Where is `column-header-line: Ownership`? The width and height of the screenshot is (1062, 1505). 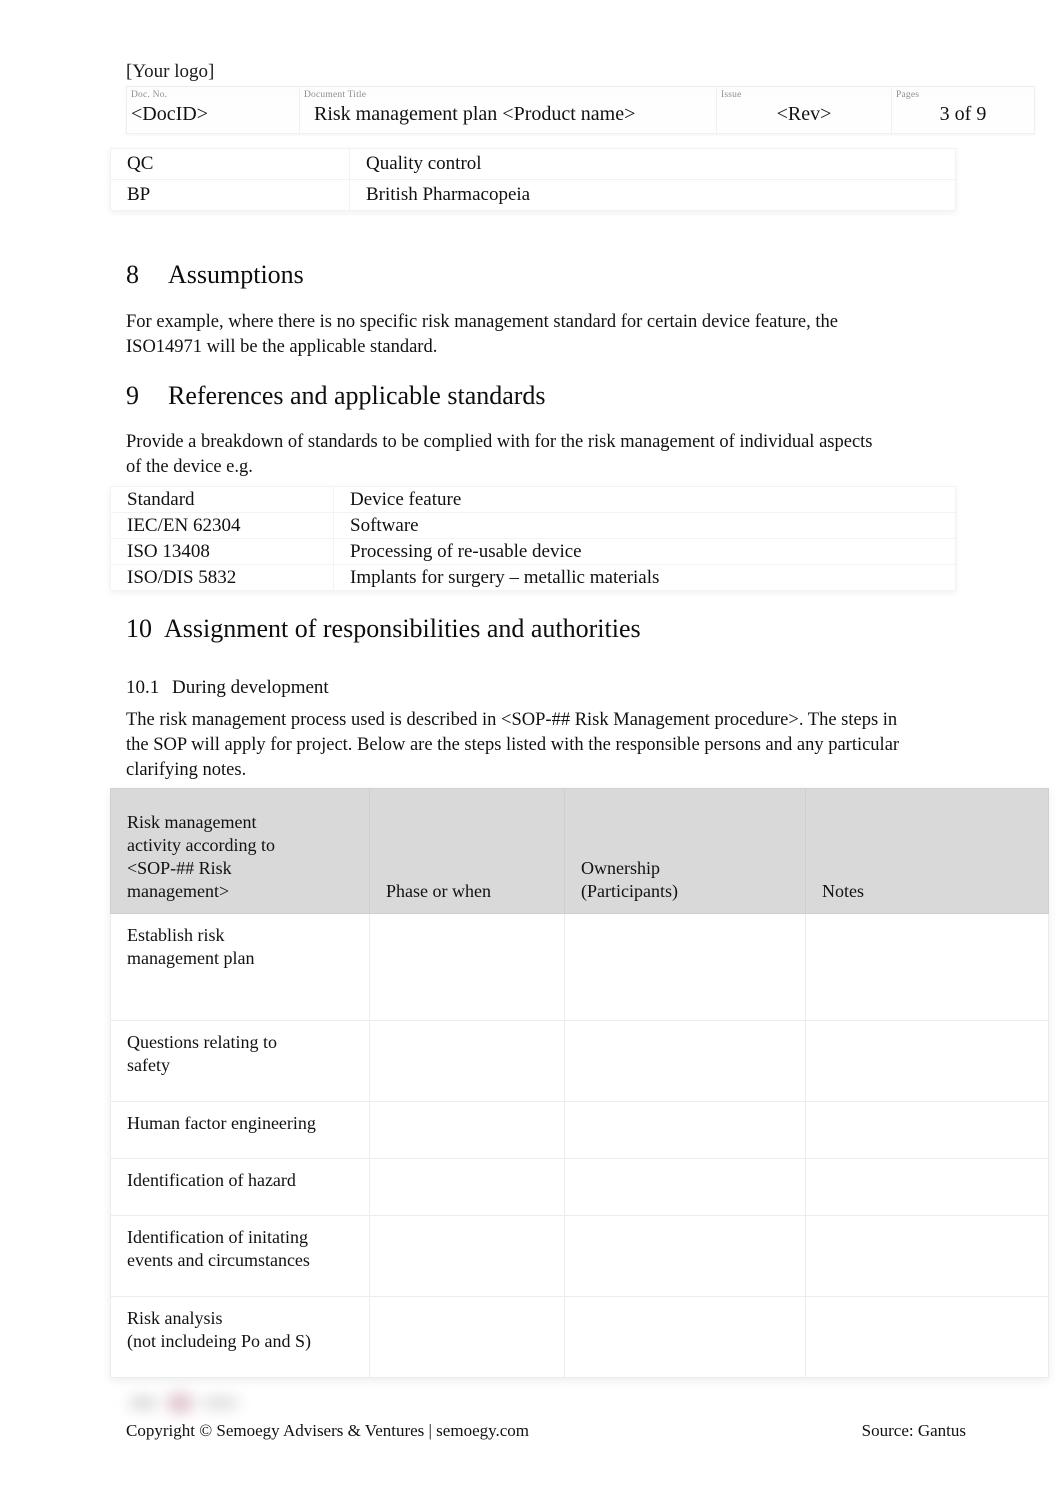
column-header-line: Ownership is located at coordinates (620, 868).